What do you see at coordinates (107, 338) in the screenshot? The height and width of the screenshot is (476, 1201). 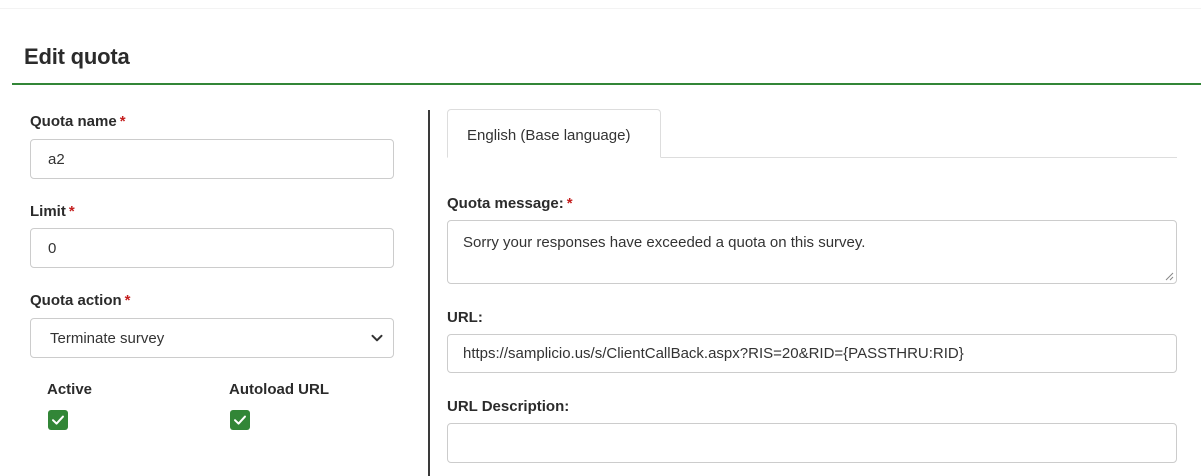 I see `quota-action-selected-value: Terminate survey` at bounding box center [107, 338].